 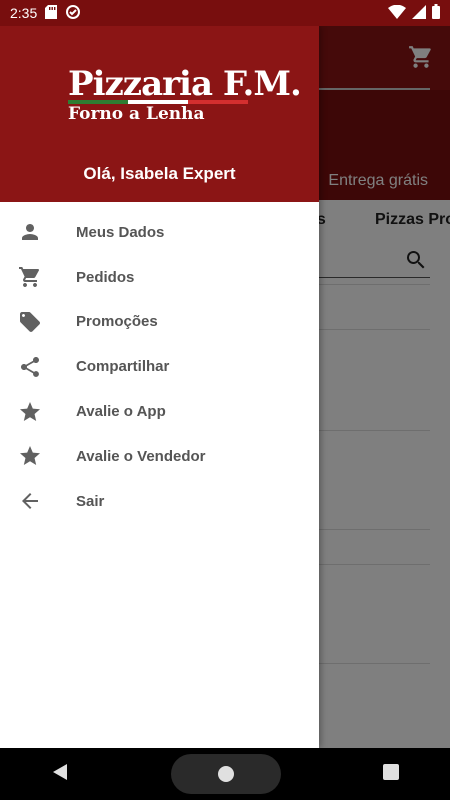 What do you see at coordinates (159, 277) in the screenshot?
I see `menu-item-pedidos: Pedidos` at bounding box center [159, 277].